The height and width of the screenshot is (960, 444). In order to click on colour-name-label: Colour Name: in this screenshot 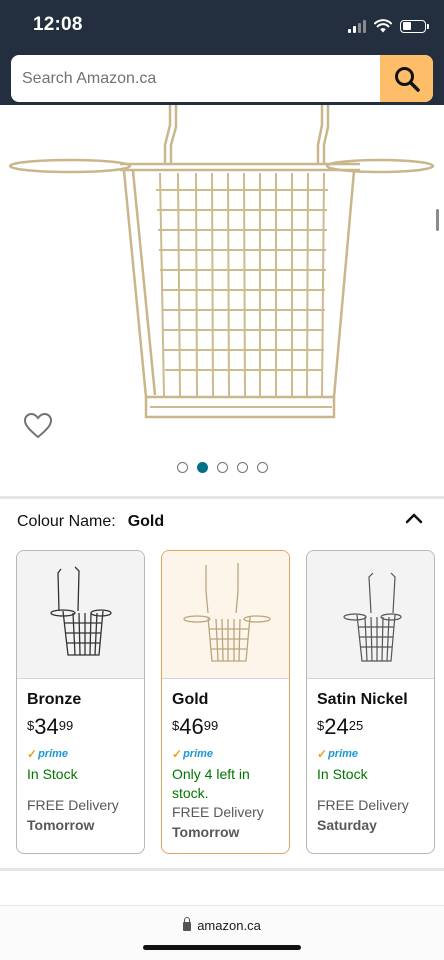, I will do `click(66, 521)`.